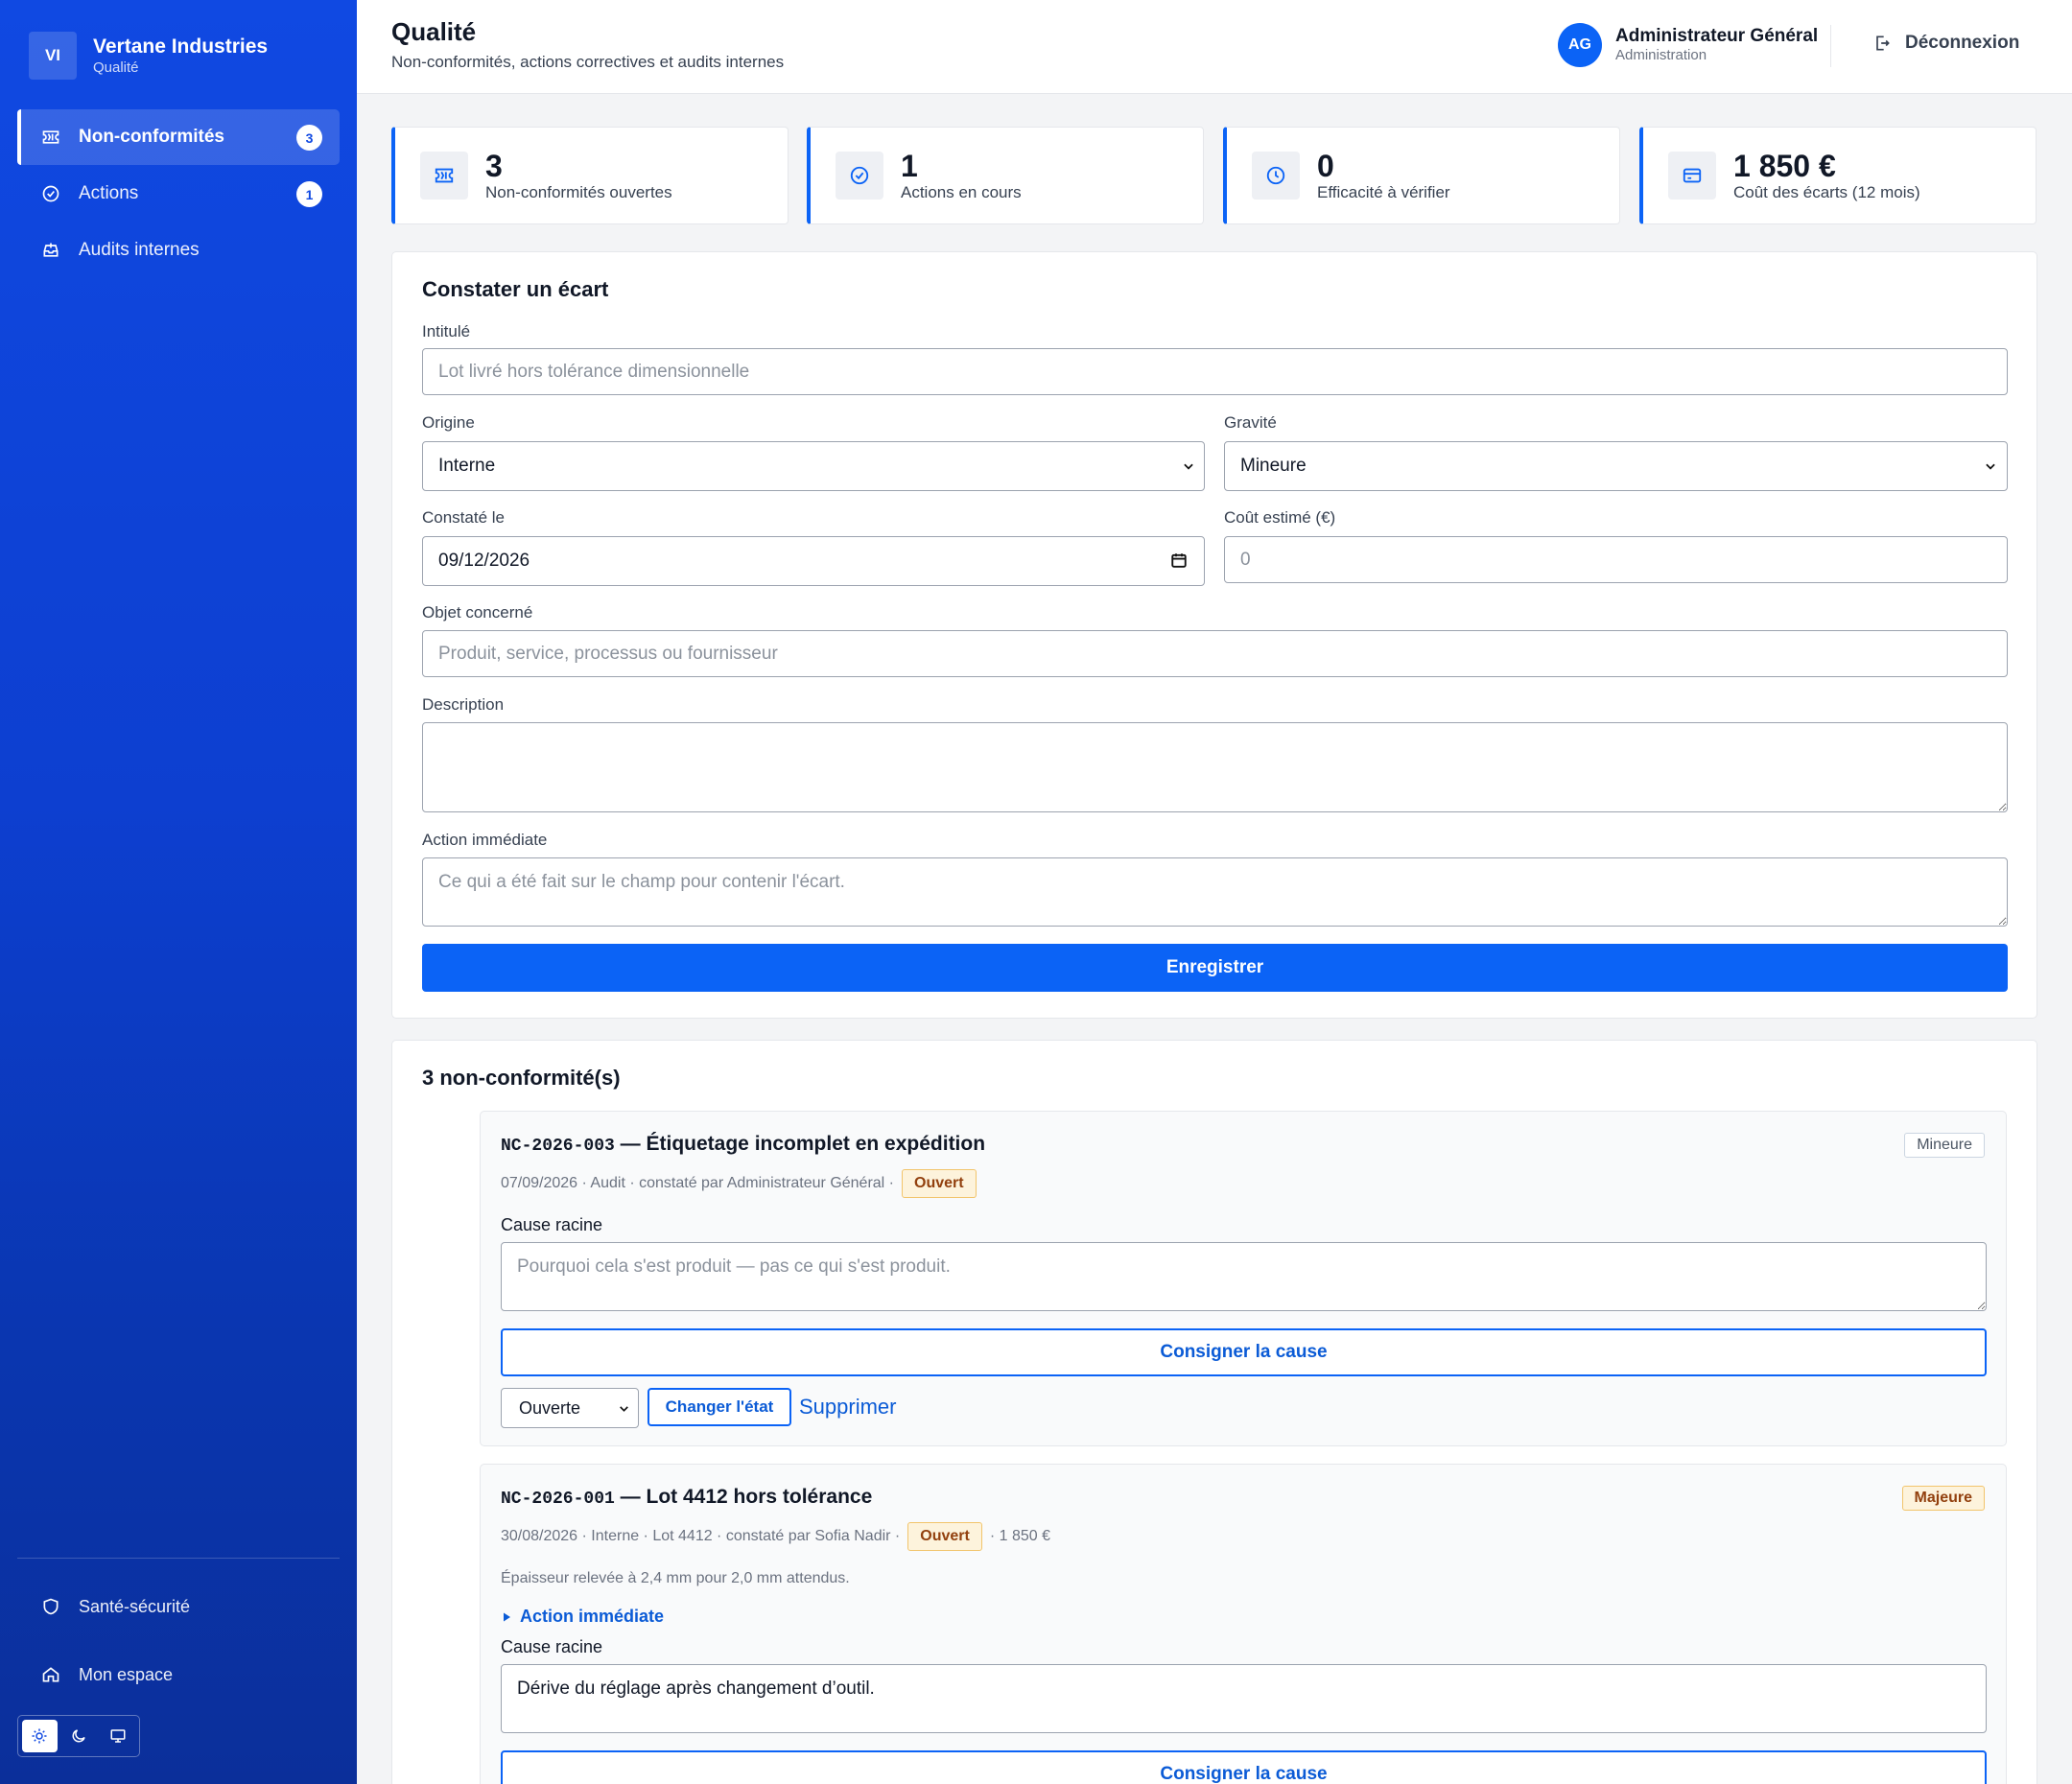  What do you see at coordinates (178, 1675) in the screenshot?
I see `nav-item-mon-espace: Mon espace` at bounding box center [178, 1675].